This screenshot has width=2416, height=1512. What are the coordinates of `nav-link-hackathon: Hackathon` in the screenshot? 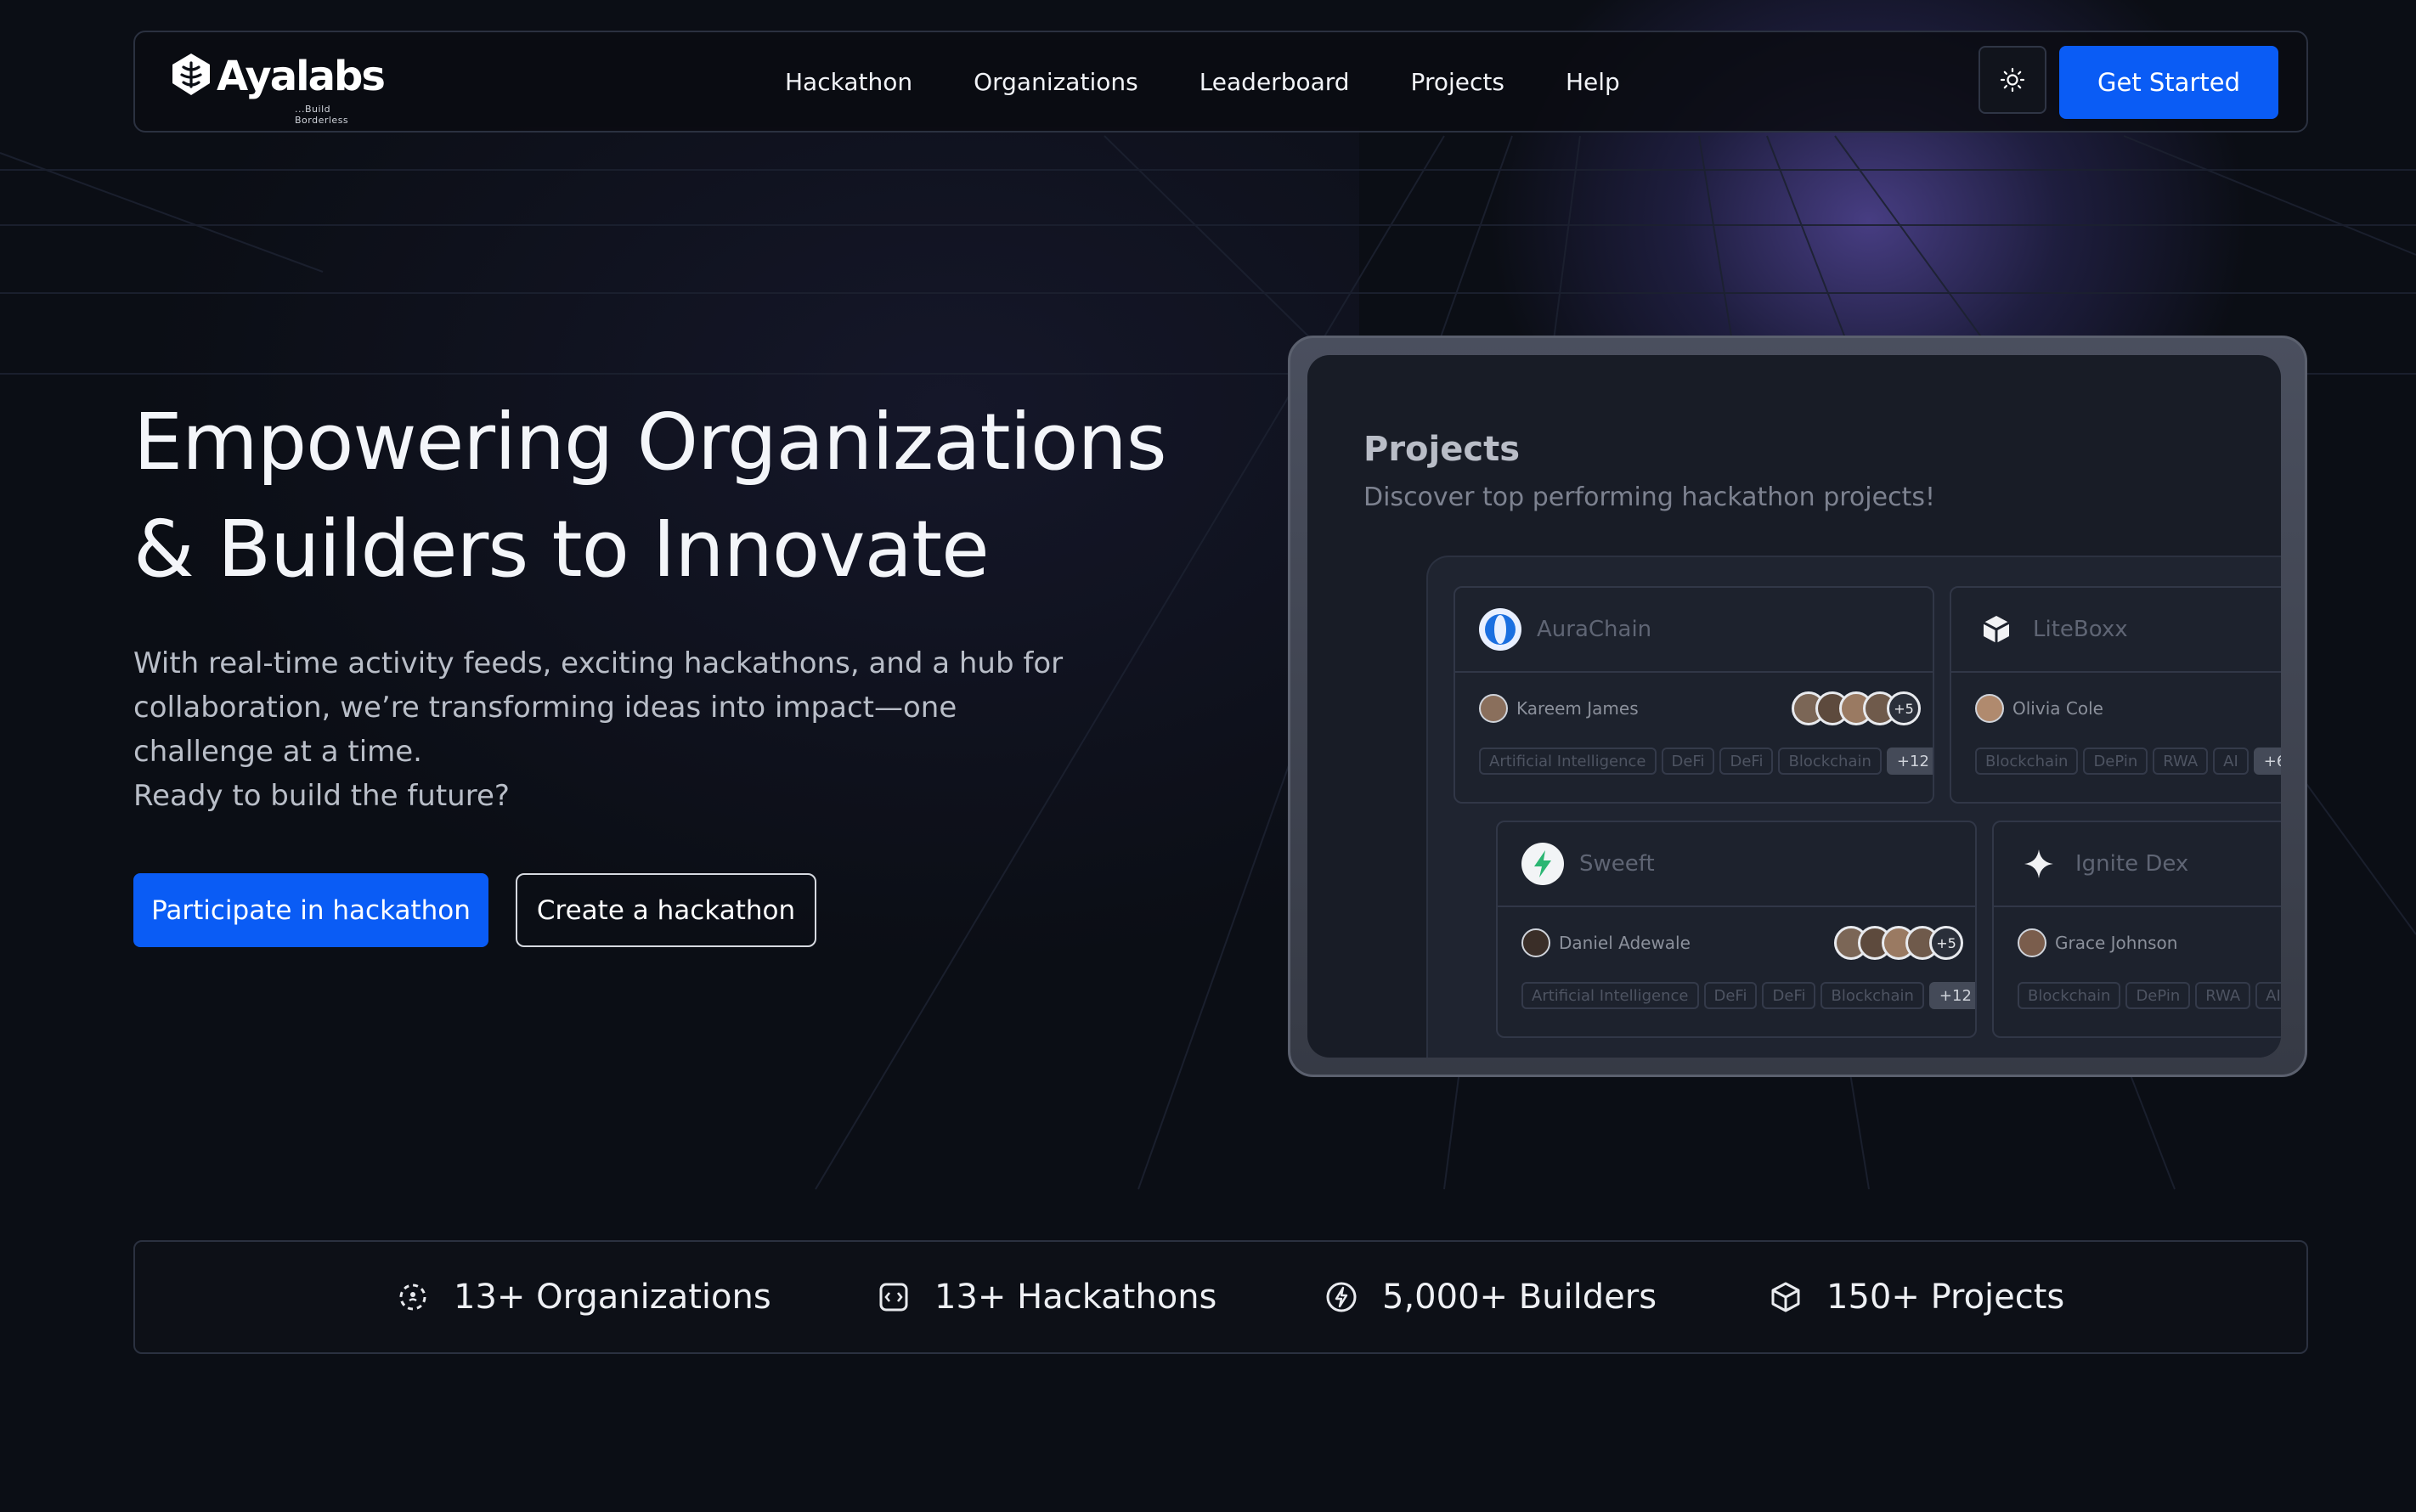 It's located at (849, 82).